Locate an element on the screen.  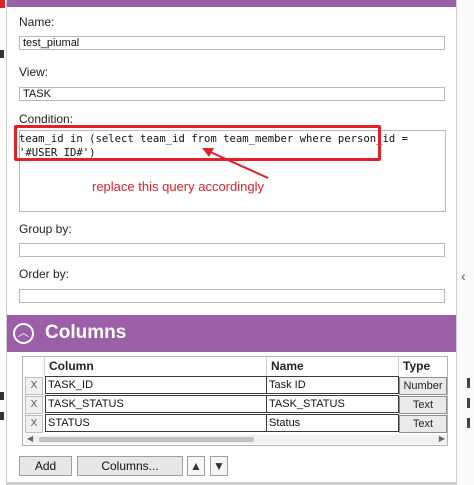
chevron-up-circle-icon: ︿ is located at coordinates (23, 333).